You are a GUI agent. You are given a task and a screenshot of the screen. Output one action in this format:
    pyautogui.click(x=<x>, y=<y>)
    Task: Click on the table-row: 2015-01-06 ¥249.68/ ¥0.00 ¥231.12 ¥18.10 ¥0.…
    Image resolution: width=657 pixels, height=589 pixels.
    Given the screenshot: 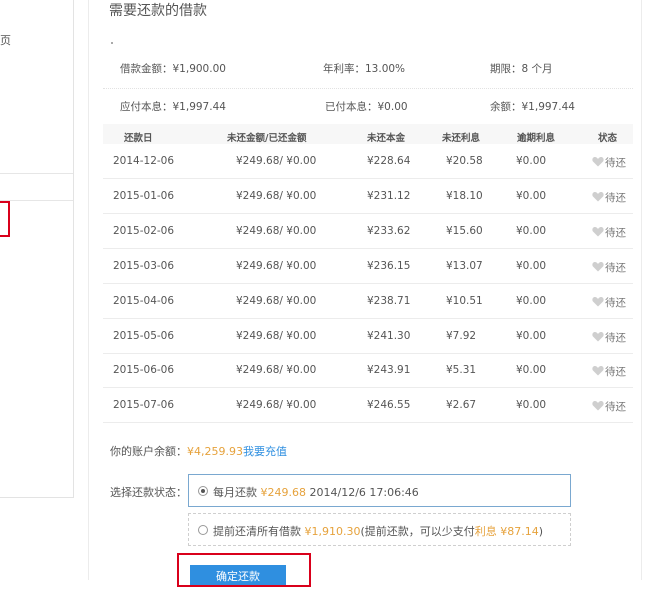 What is the action you would take?
    pyautogui.click(x=368, y=196)
    